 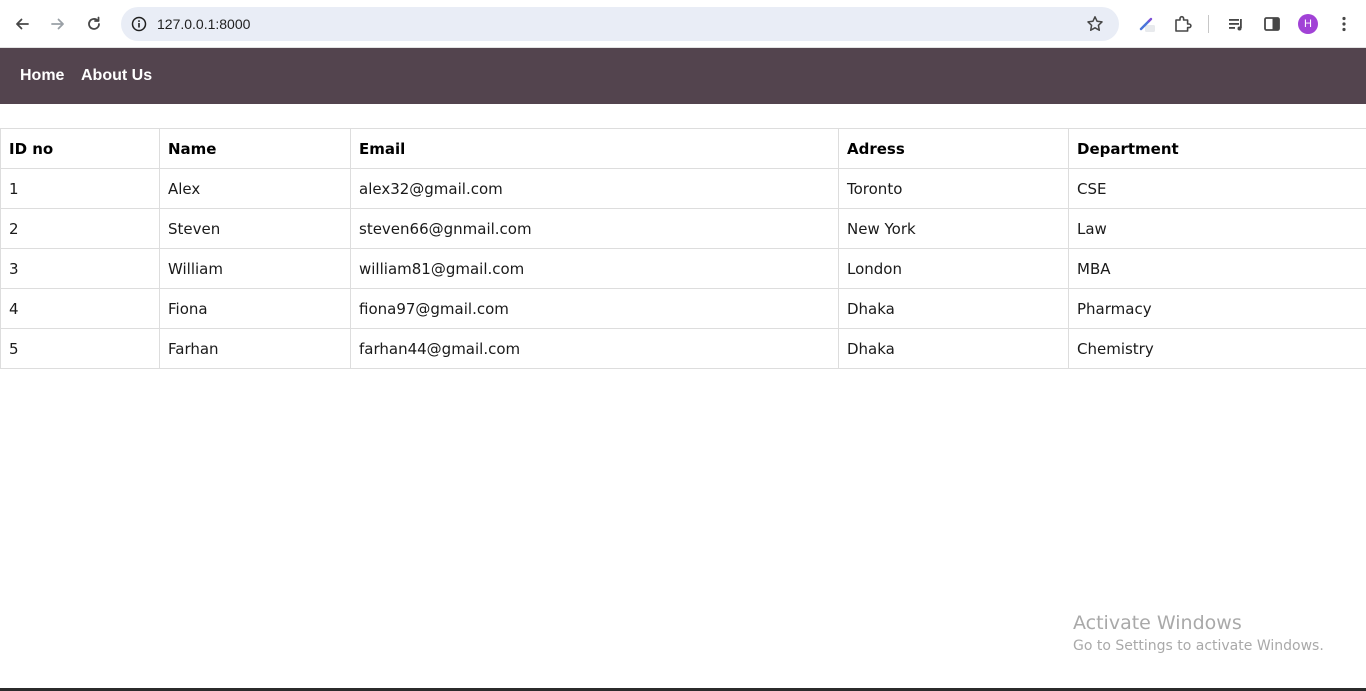 I want to click on nav-link-home: Home, so click(x=42, y=76).